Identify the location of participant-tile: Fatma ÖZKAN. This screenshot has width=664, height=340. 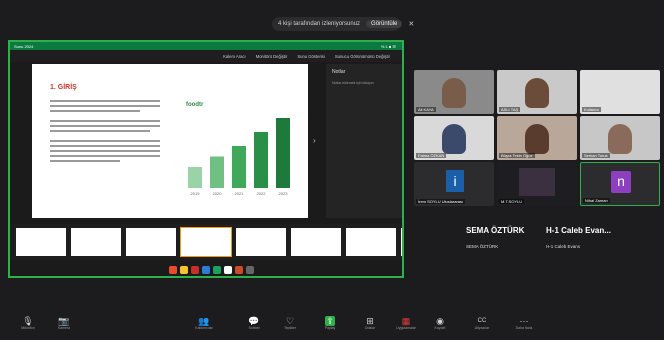
(454, 138).